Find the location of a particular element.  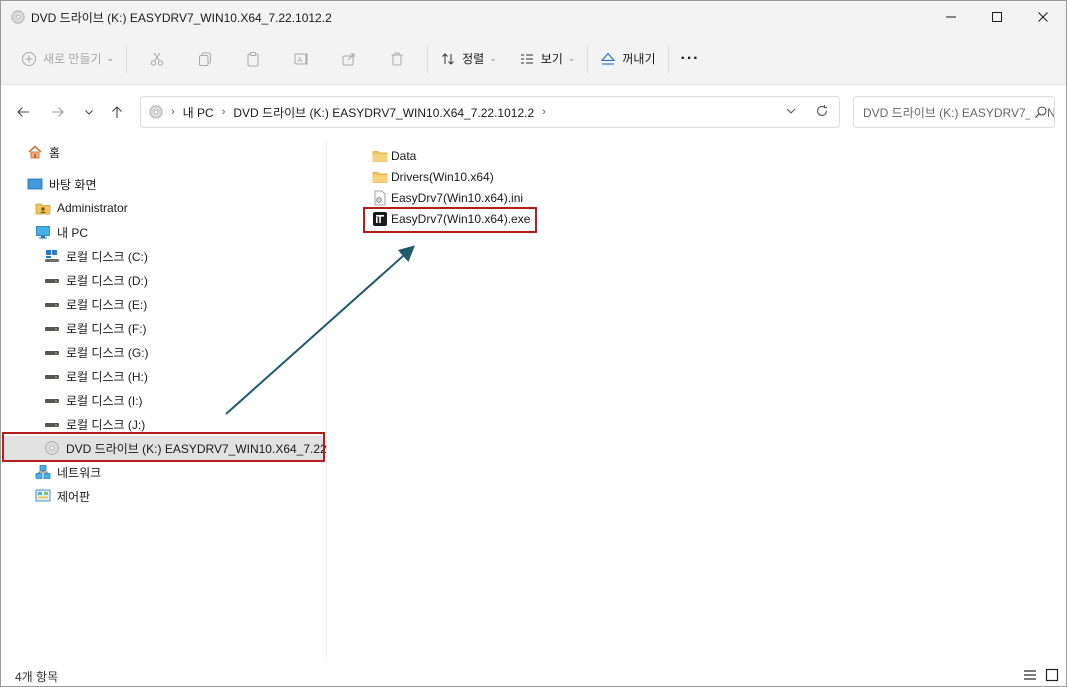

refresh-button is located at coordinates (822, 112).